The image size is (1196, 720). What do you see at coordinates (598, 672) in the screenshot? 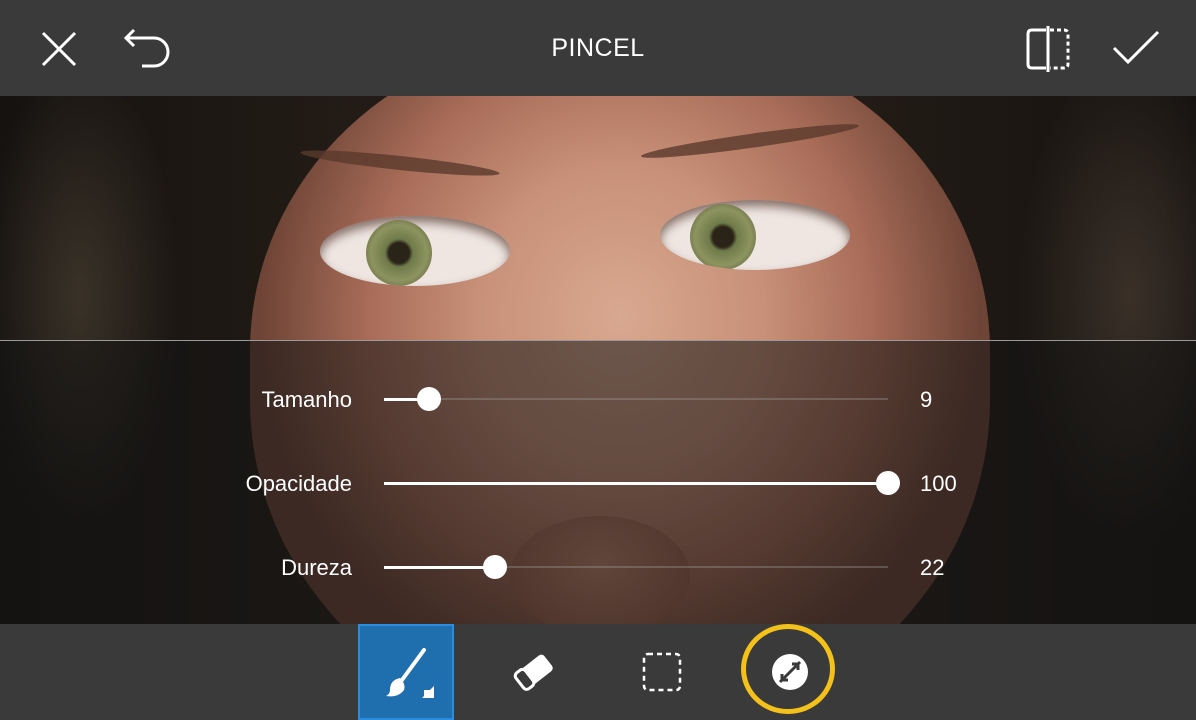
I see `bottom-toolbar` at bounding box center [598, 672].